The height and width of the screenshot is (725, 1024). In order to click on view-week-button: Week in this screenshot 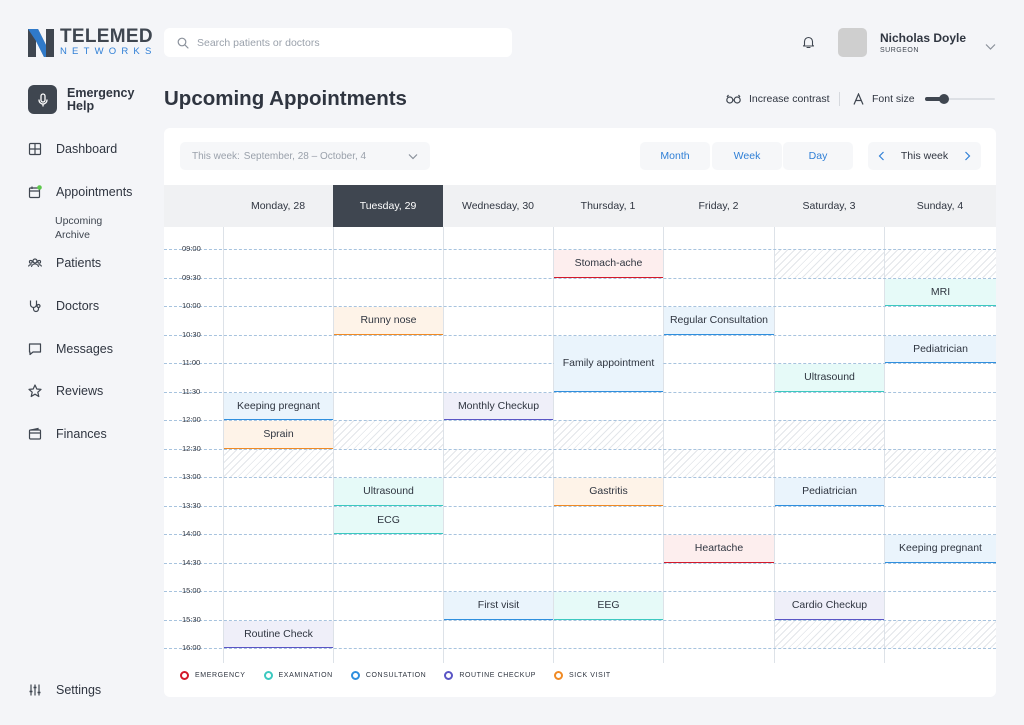, I will do `click(747, 156)`.